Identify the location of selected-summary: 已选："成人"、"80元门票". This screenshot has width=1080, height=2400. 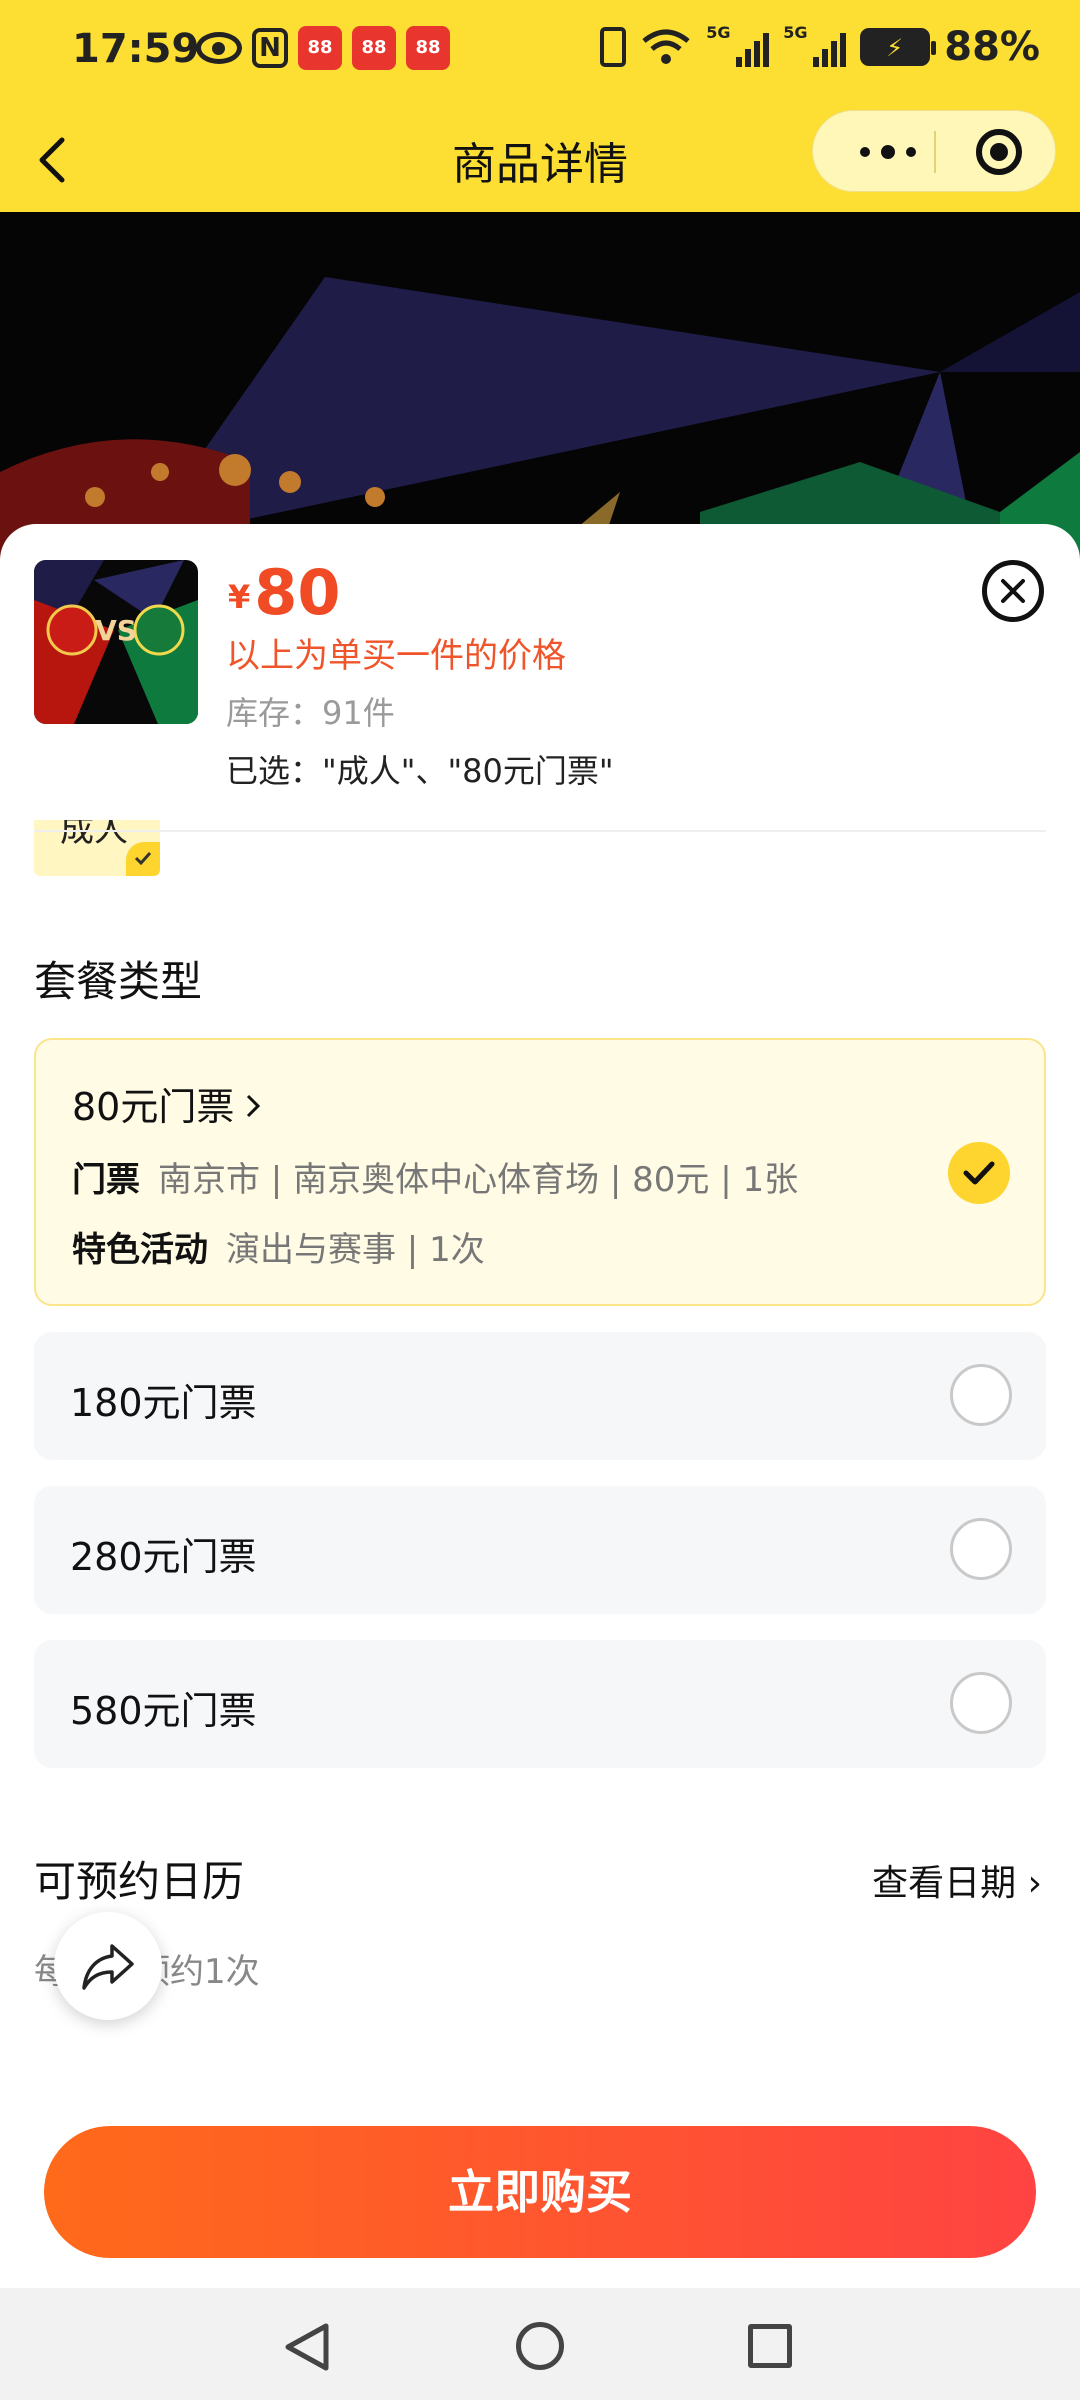
(420, 771).